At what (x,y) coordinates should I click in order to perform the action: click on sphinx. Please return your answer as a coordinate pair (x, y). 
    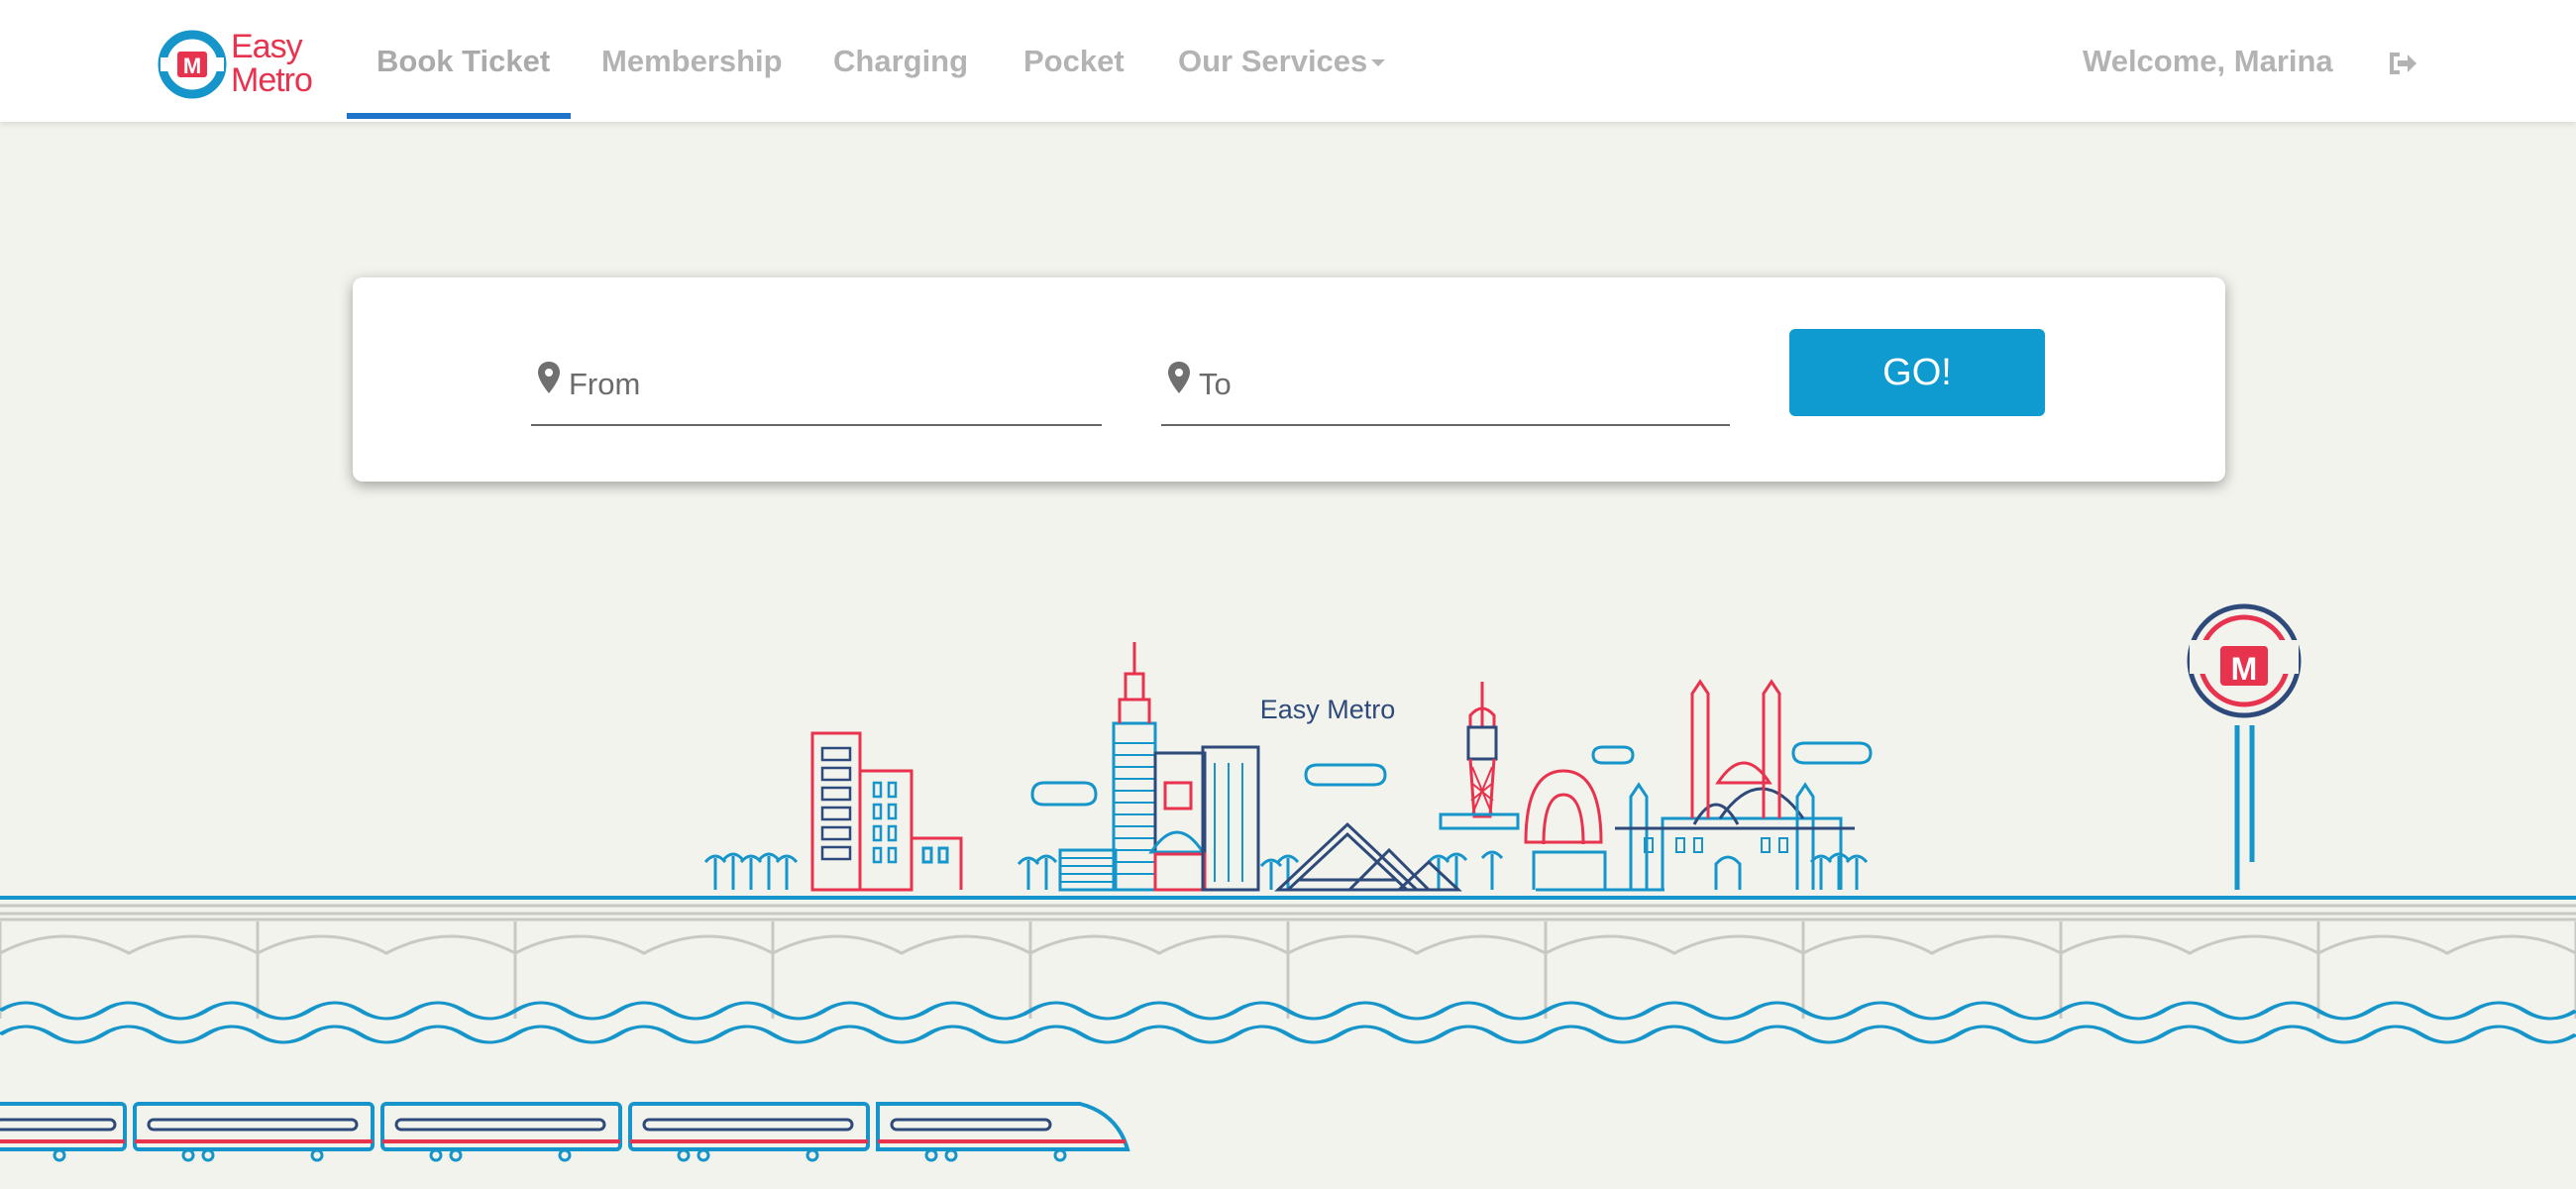
    Looking at the image, I should click on (1594, 831).